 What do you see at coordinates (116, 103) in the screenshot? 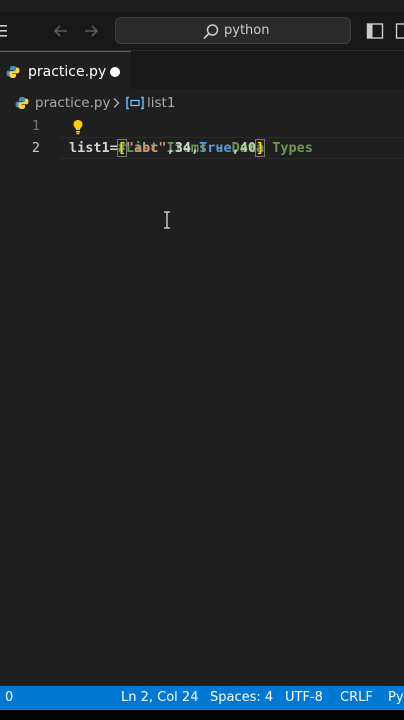
I see `chevron-right-icon` at bounding box center [116, 103].